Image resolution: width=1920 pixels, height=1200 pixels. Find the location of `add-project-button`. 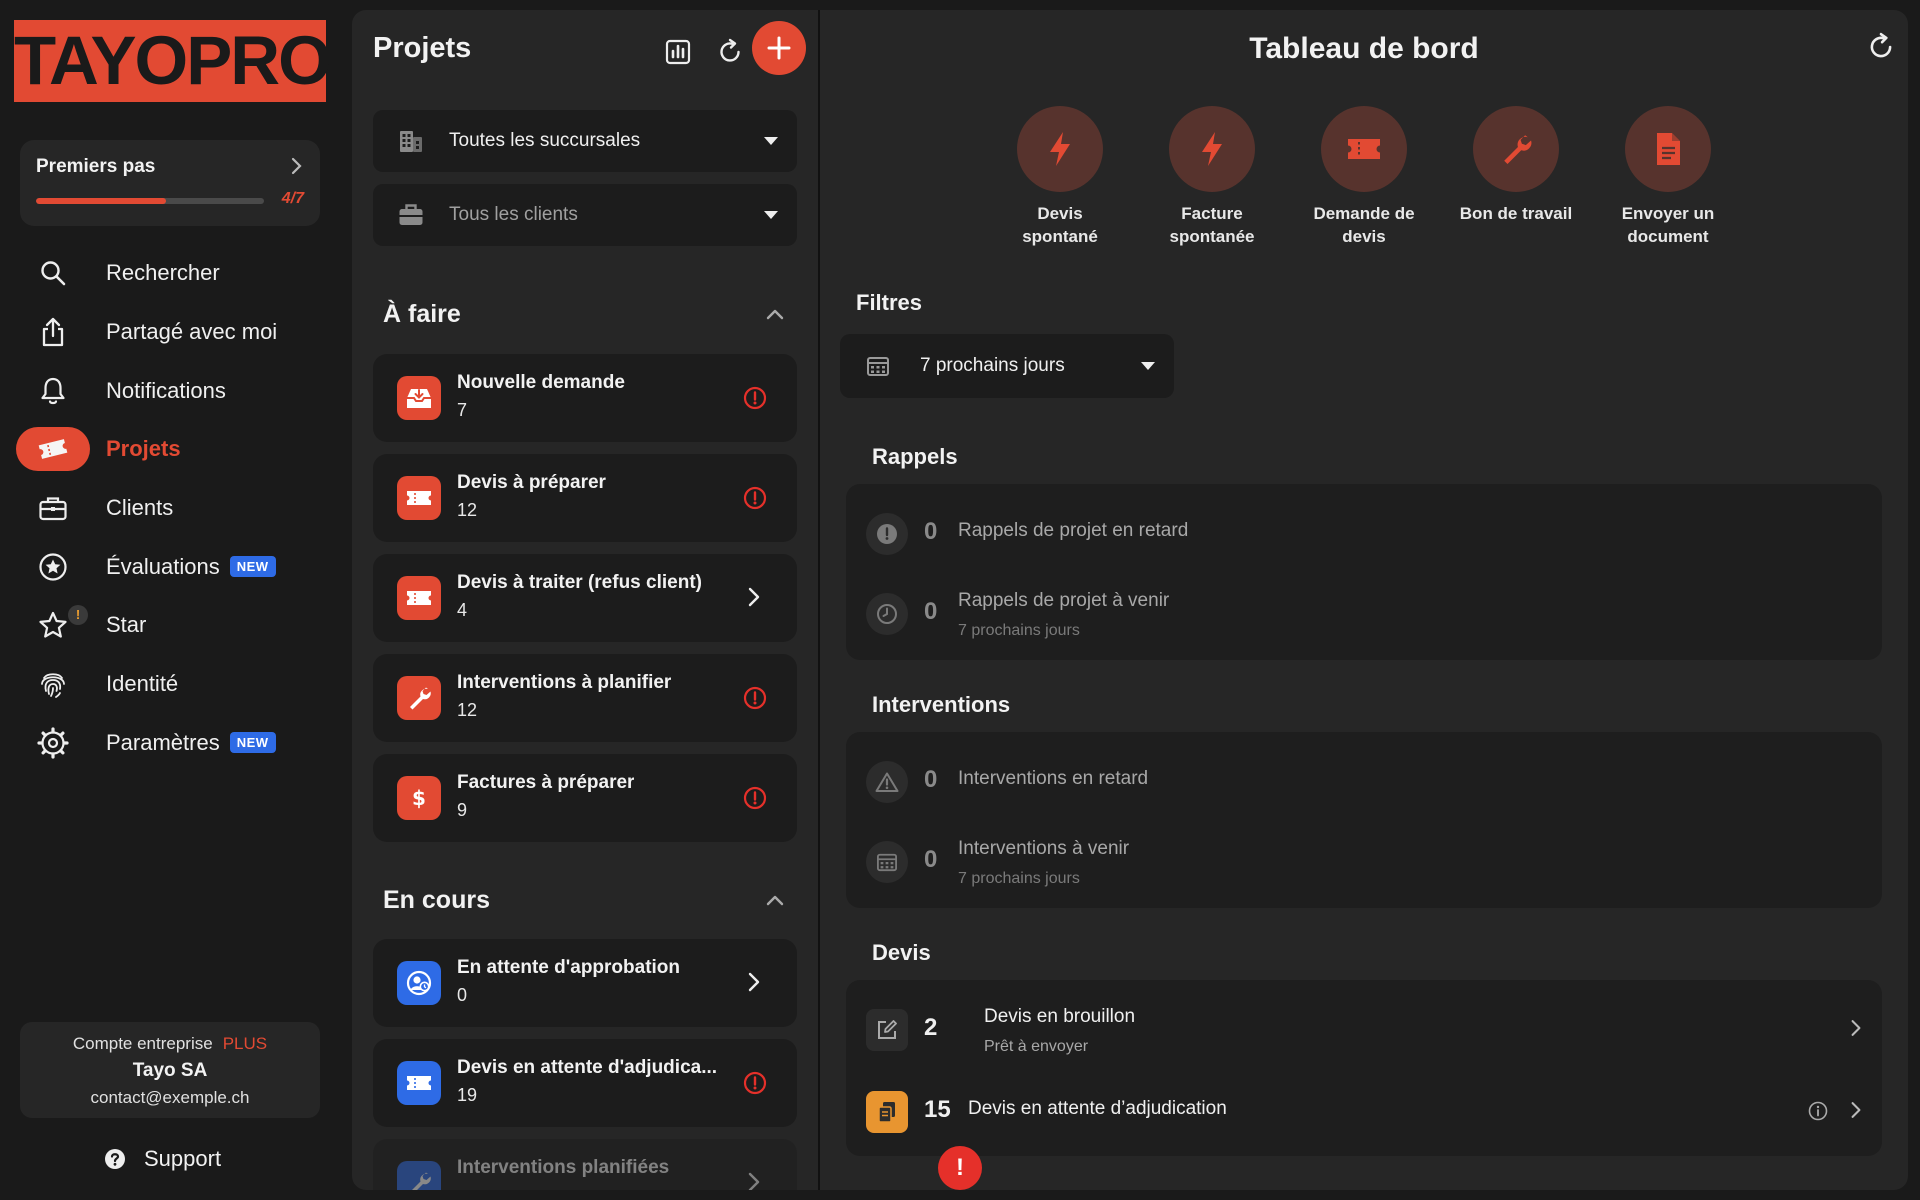

add-project-button is located at coordinates (779, 48).